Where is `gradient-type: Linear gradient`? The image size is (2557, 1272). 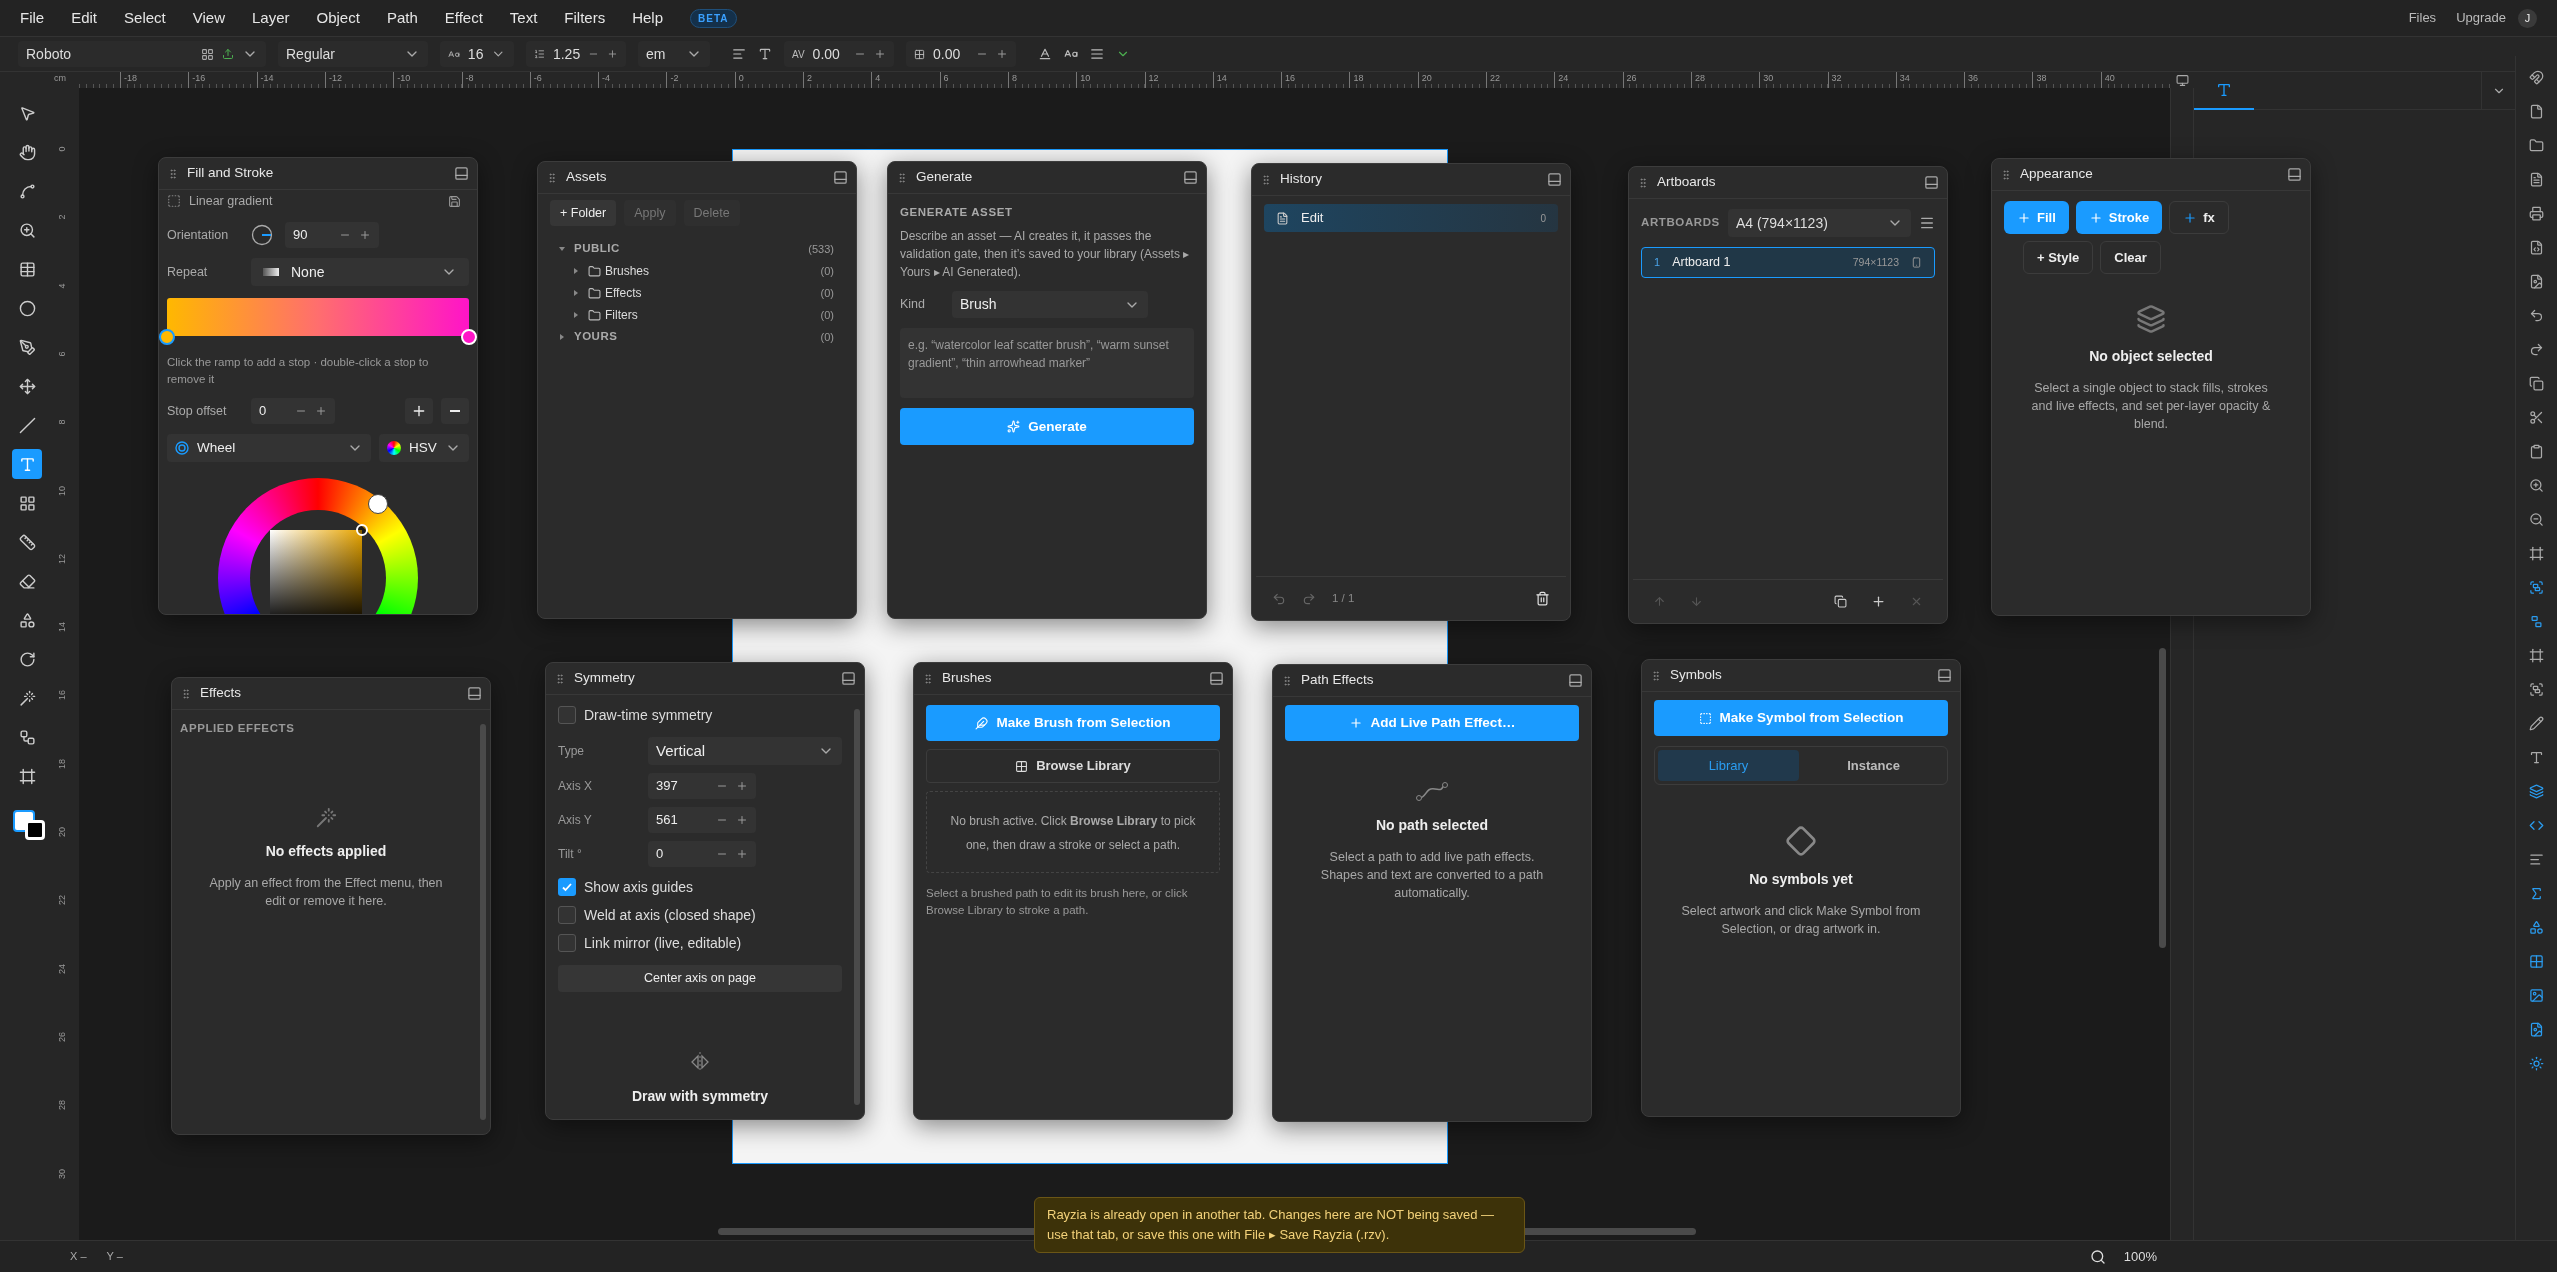
gradient-type: Linear gradient is located at coordinates (231, 201).